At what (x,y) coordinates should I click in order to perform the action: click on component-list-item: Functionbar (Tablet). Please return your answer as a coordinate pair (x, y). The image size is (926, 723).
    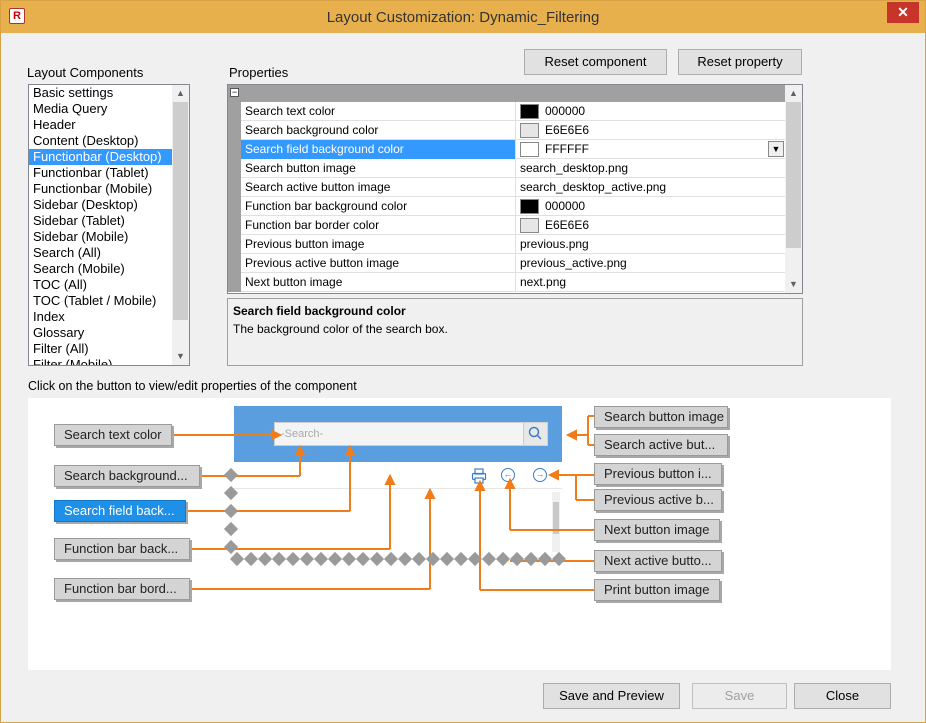
    Looking at the image, I should click on (109, 173).